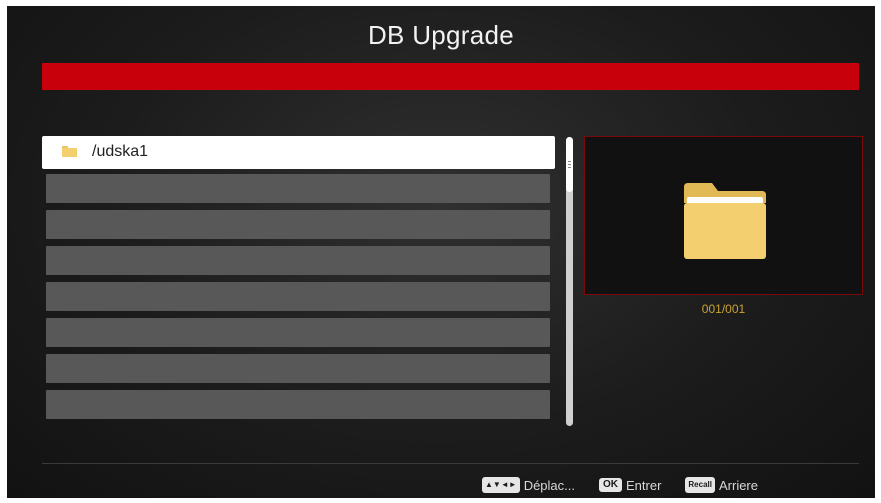 The width and height of the screenshot is (881, 503). What do you see at coordinates (738, 485) in the screenshot?
I see `back-hint: Arriere` at bounding box center [738, 485].